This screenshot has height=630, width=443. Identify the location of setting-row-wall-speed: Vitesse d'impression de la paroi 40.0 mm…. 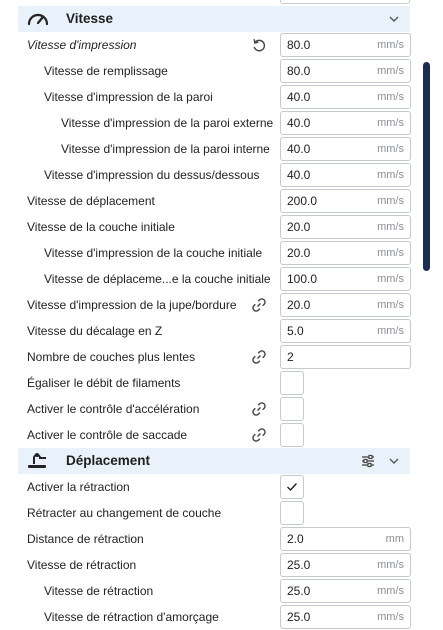
(221, 97).